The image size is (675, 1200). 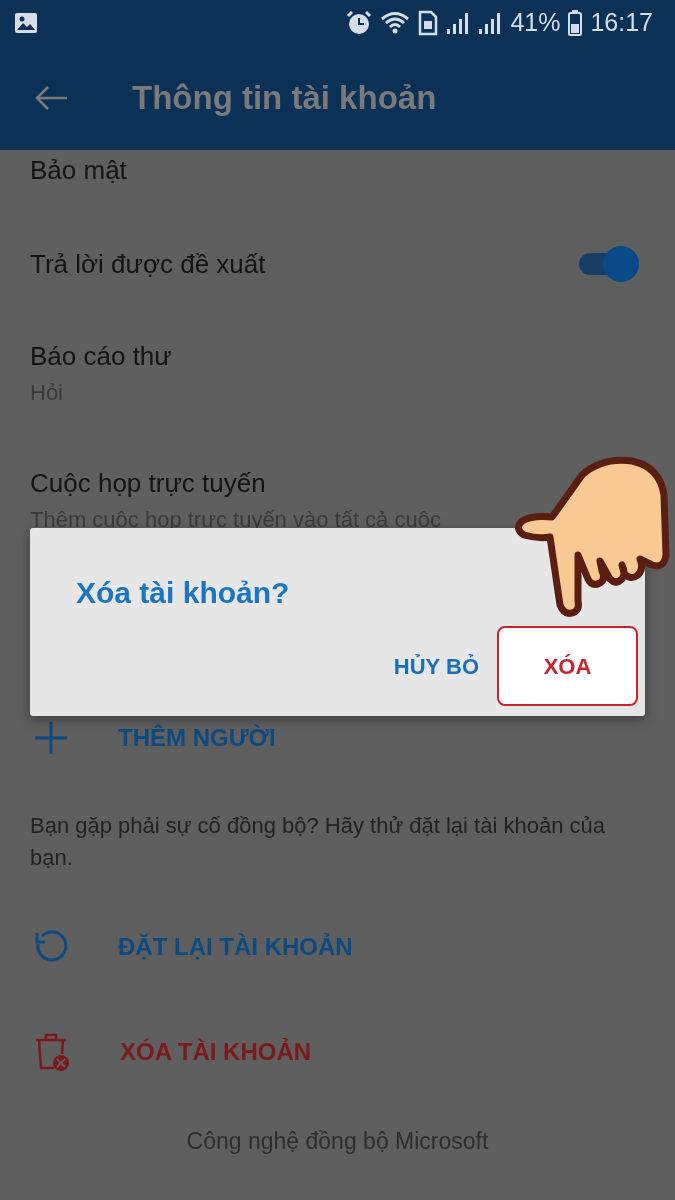 What do you see at coordinates (26, 22) in the screenshot?
I see `gallery-icon` at bounding box center [26, 22].